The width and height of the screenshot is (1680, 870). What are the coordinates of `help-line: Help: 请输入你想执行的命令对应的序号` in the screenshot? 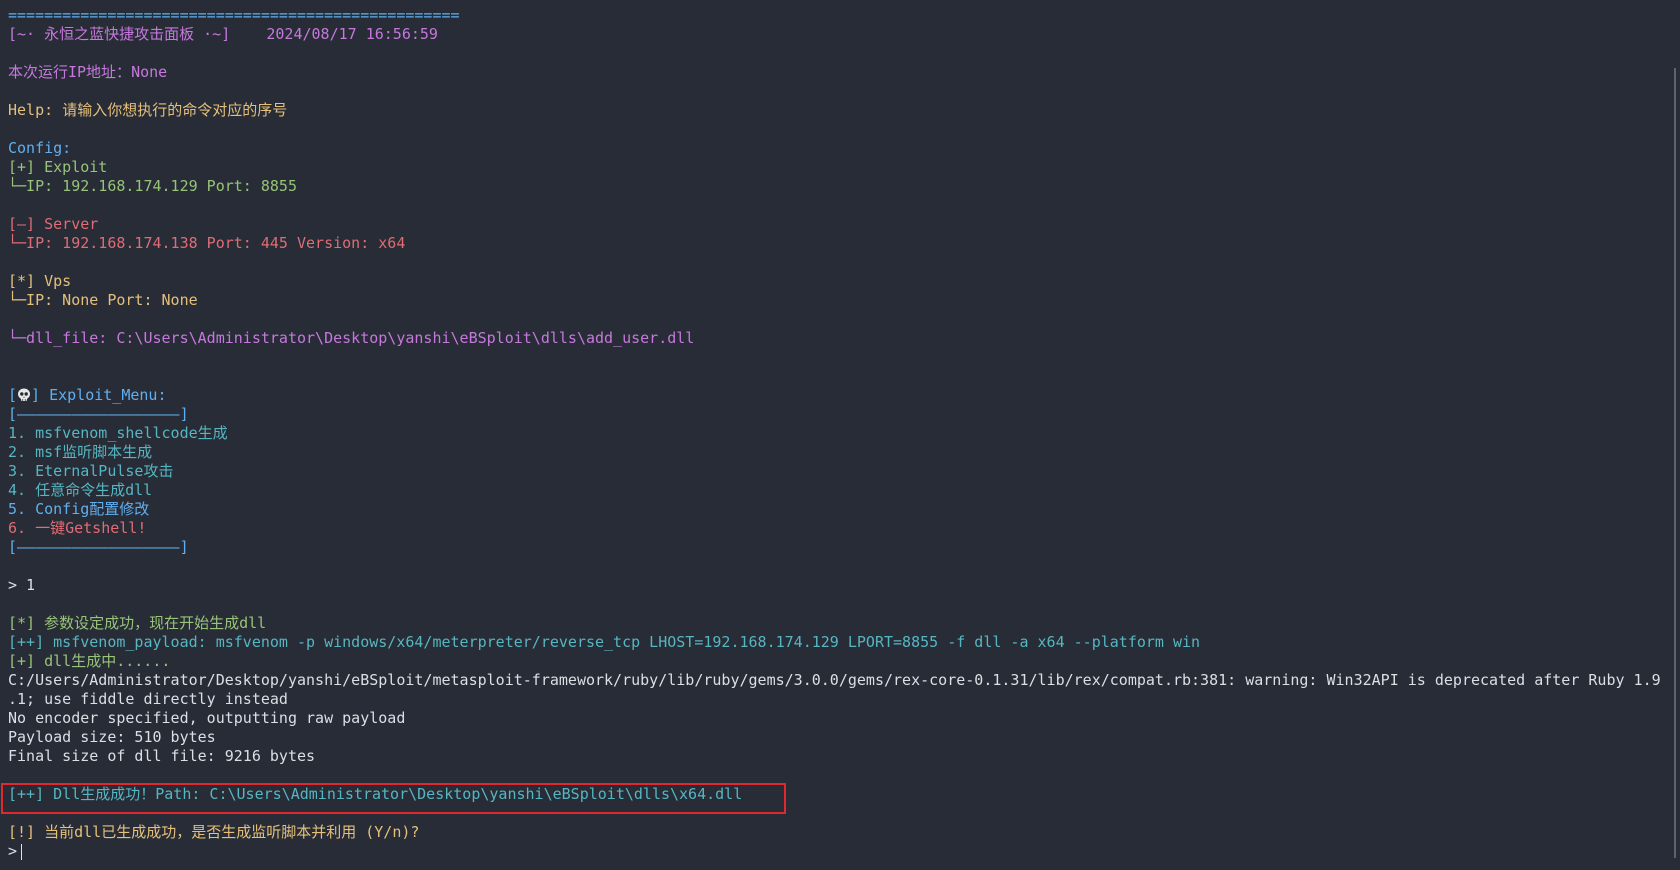 It's located at (834, 110).